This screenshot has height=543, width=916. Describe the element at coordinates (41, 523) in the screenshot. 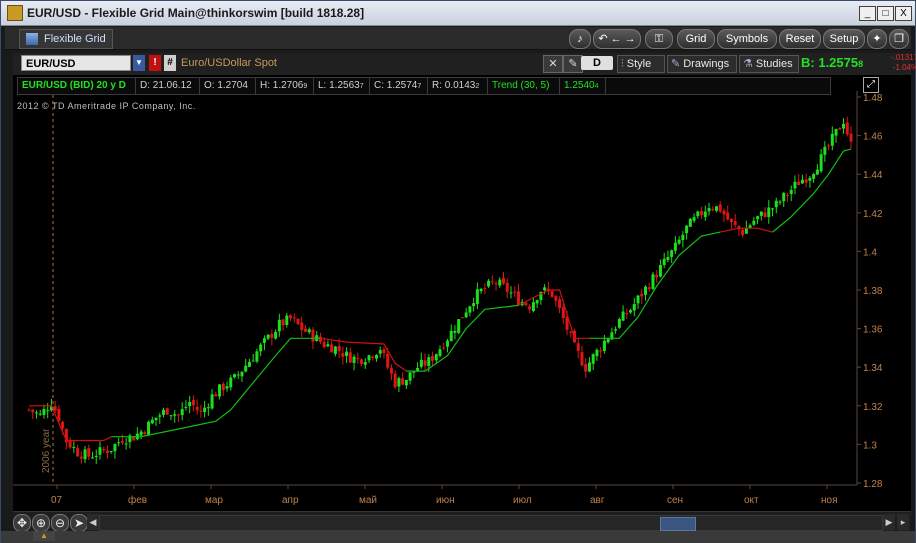

I see `zoom-in-icon: ⊕` at that location.